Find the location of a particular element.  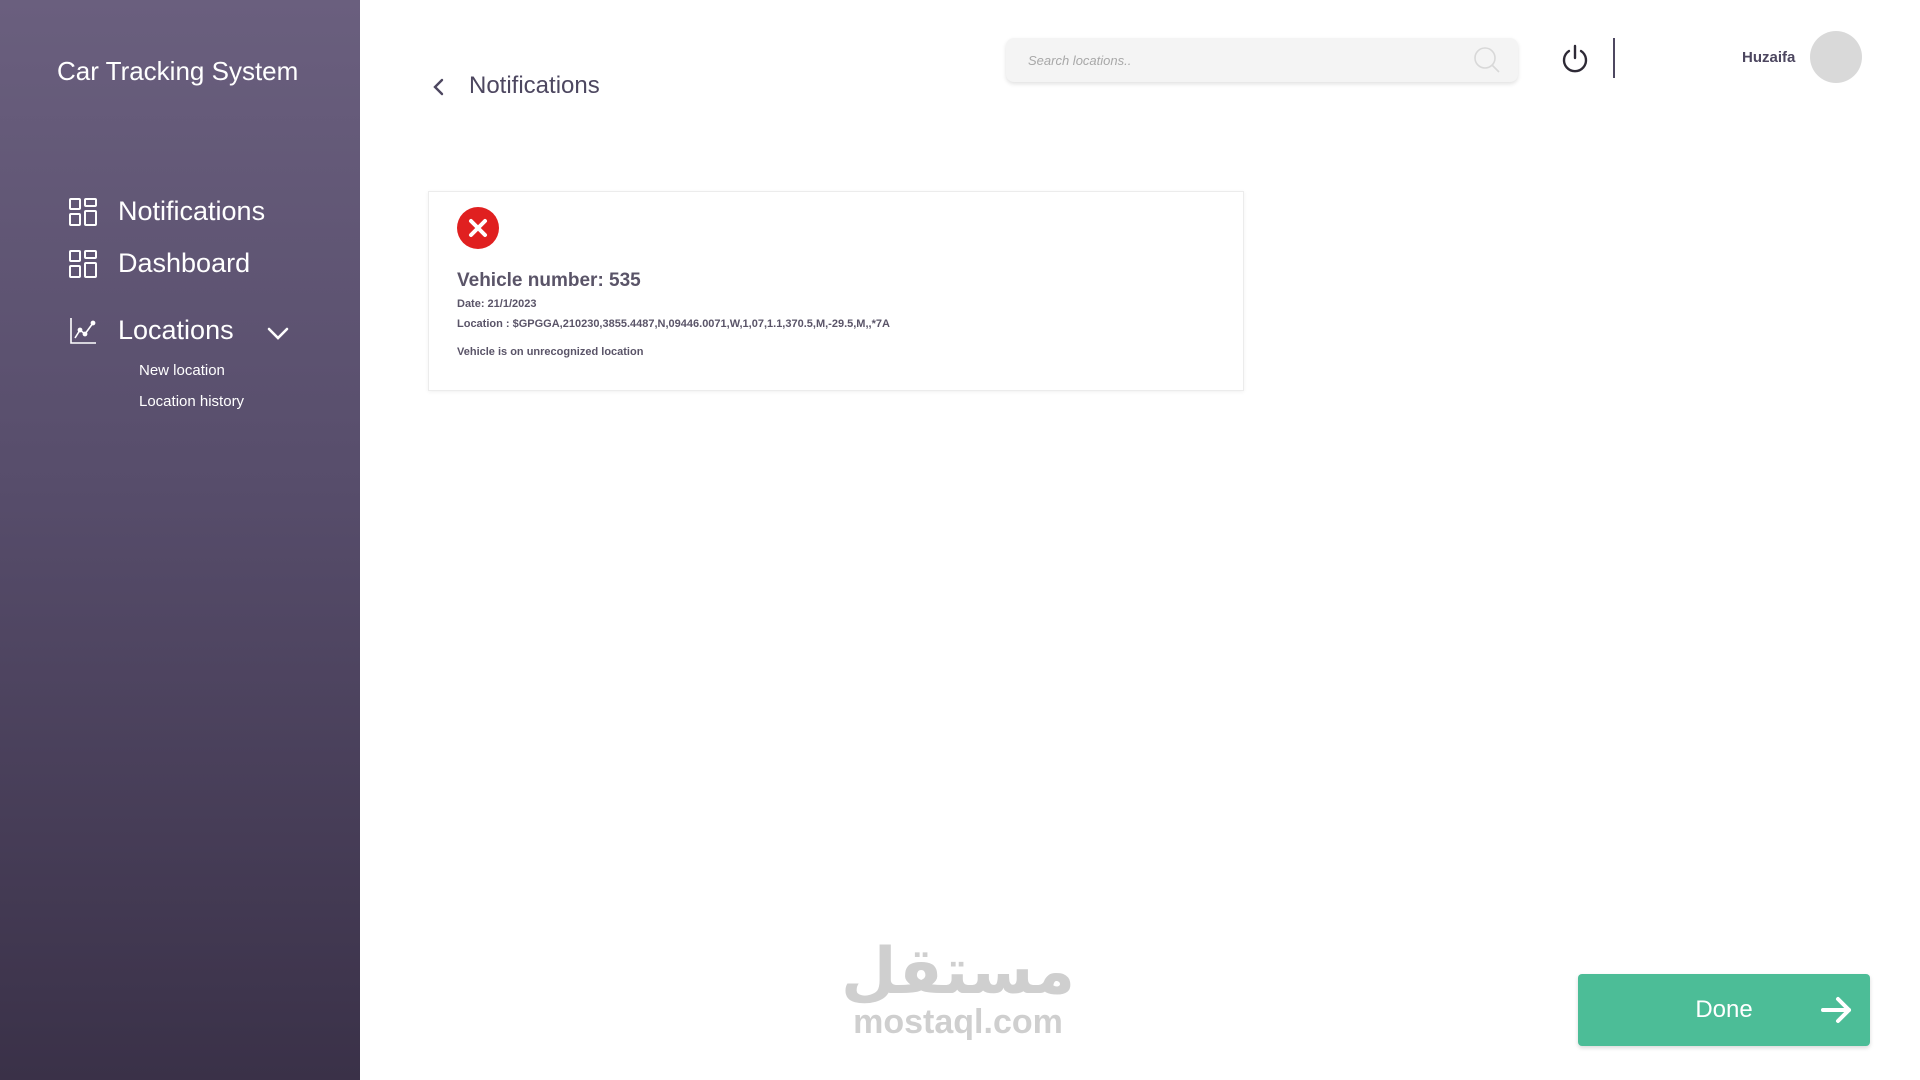

sidebar-item-notifications: Notifications is located at coordinates (166, 211).